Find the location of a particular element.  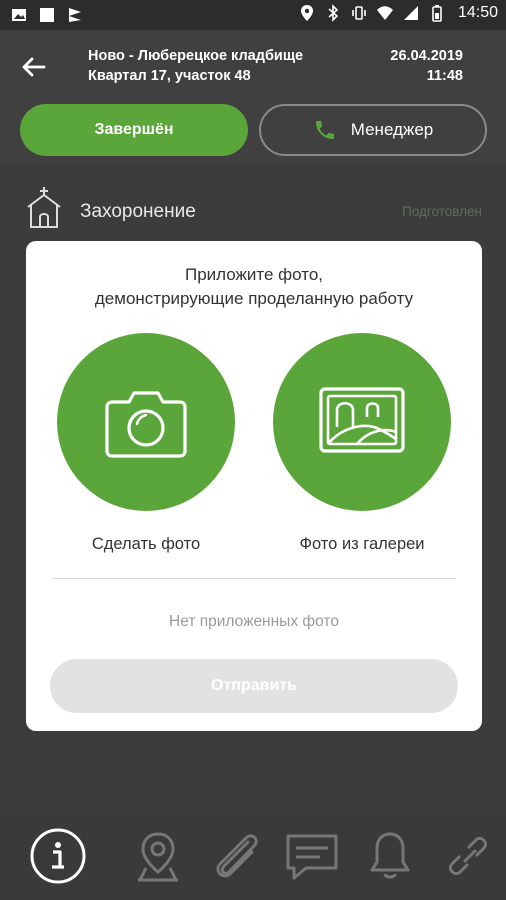

wifi-icon is located at coordinates (384, 13).